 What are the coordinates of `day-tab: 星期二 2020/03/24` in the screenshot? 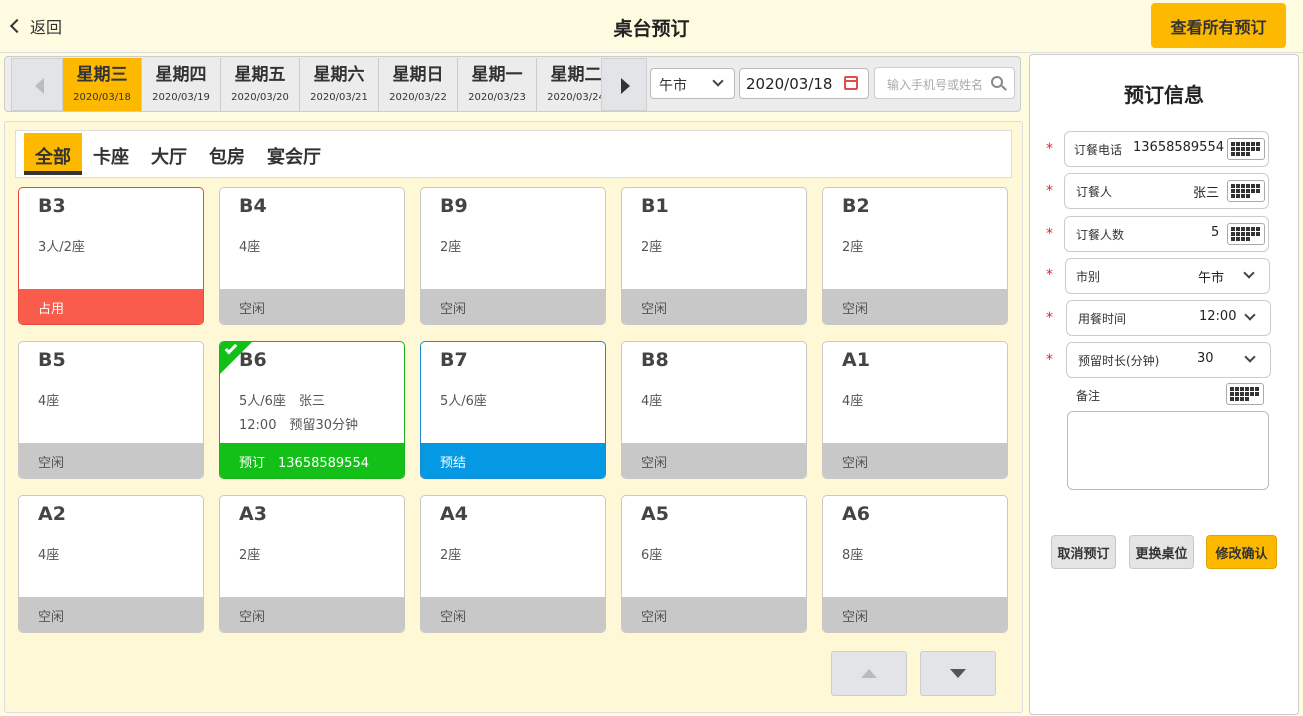 It's located at (569, 84).